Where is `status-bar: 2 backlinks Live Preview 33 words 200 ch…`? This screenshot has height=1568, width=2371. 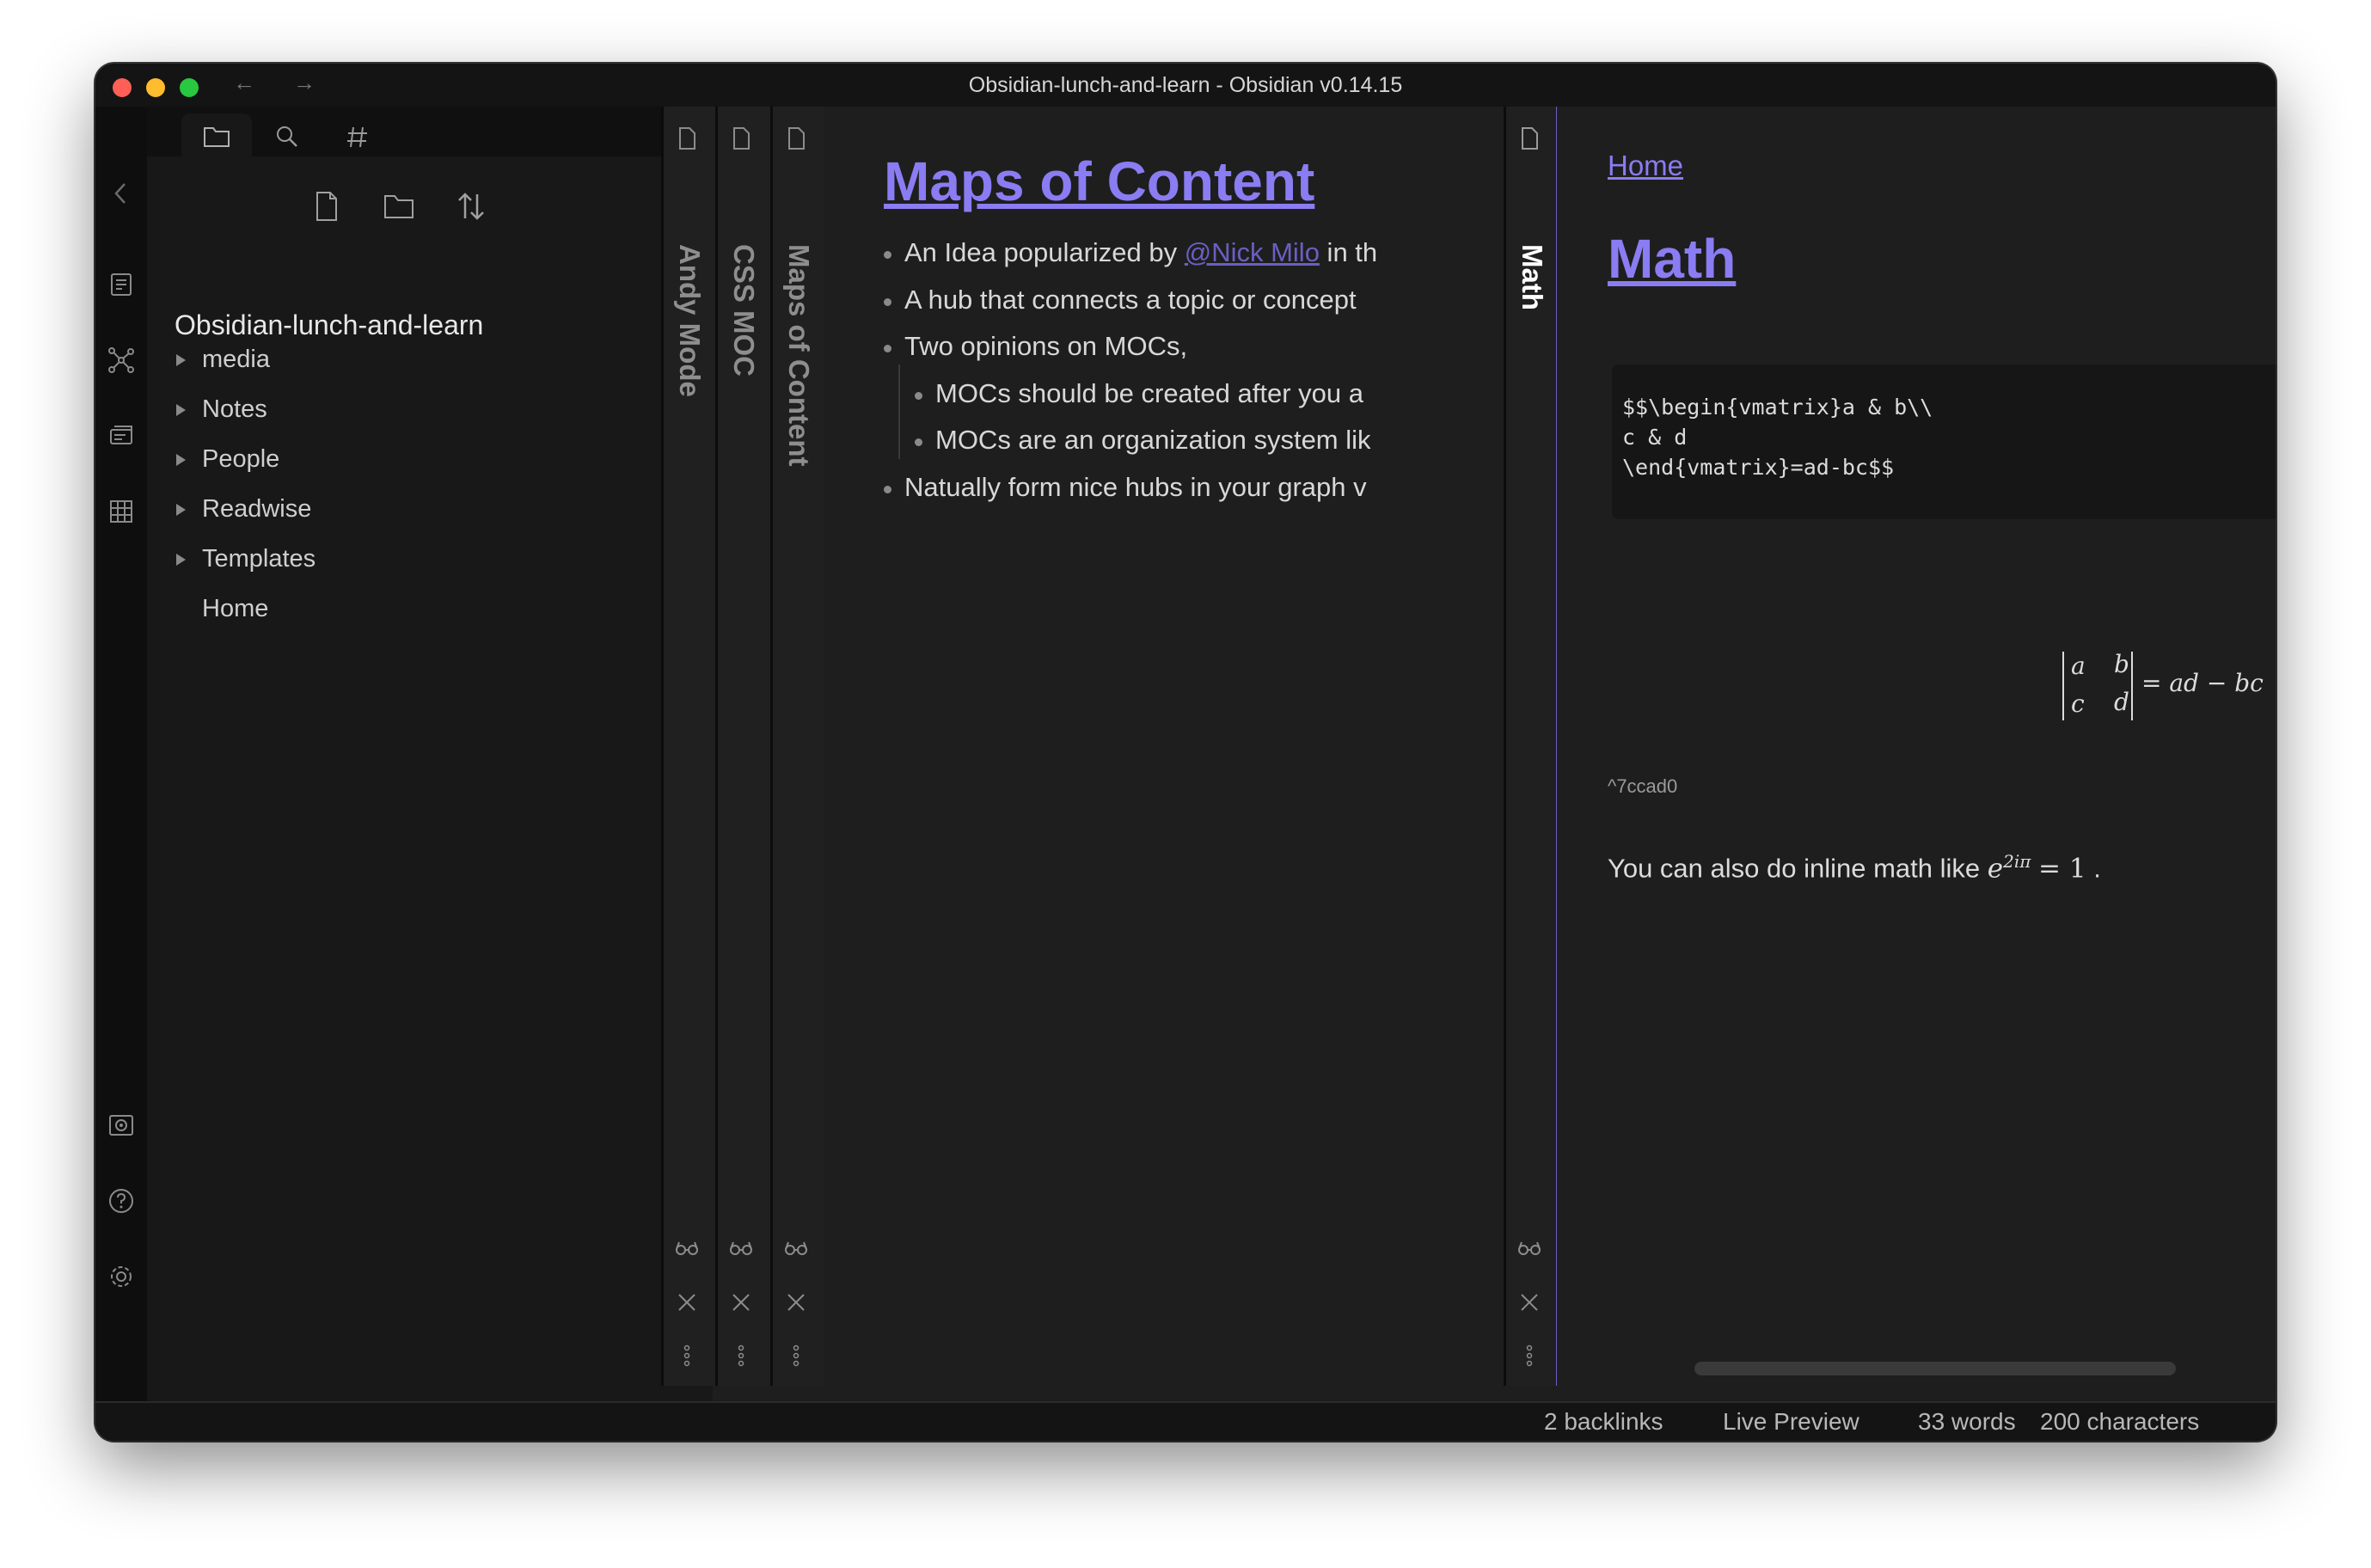 status-bar: 2 backlinks Live Preview 33 words 200 ch… is located at coordinates (1185, 1421).